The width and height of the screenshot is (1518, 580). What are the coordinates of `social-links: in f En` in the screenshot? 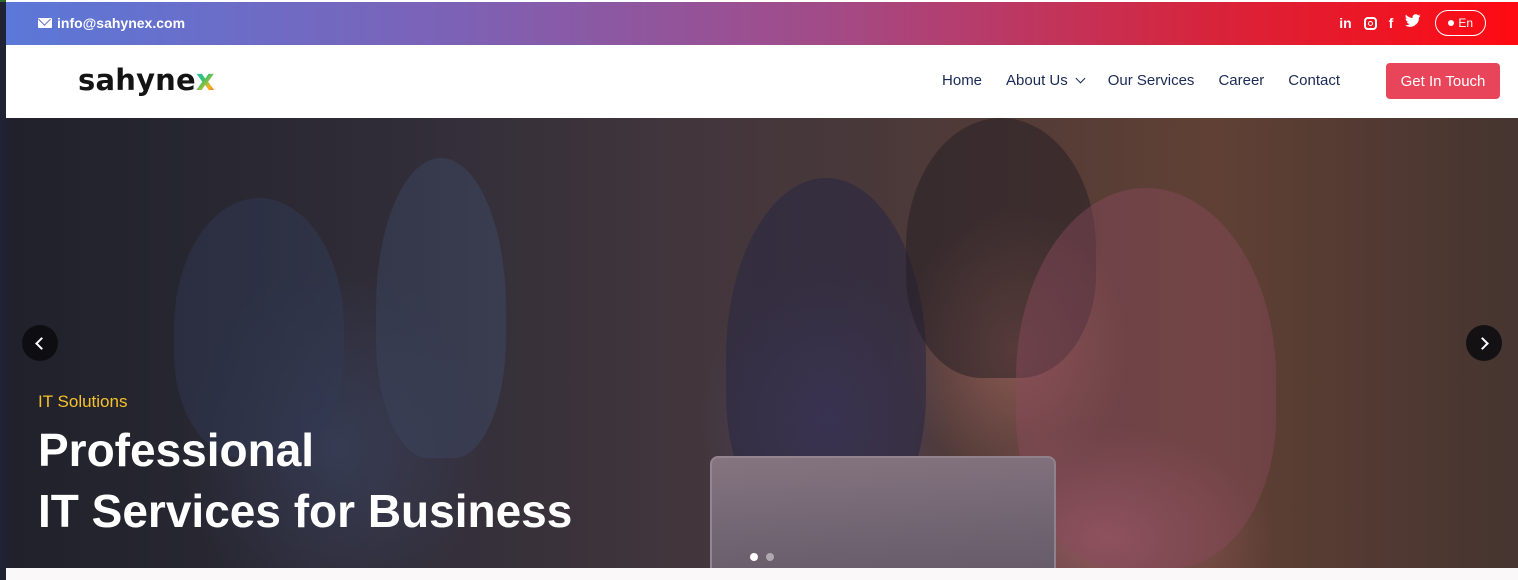 It's located at (1412, 23).